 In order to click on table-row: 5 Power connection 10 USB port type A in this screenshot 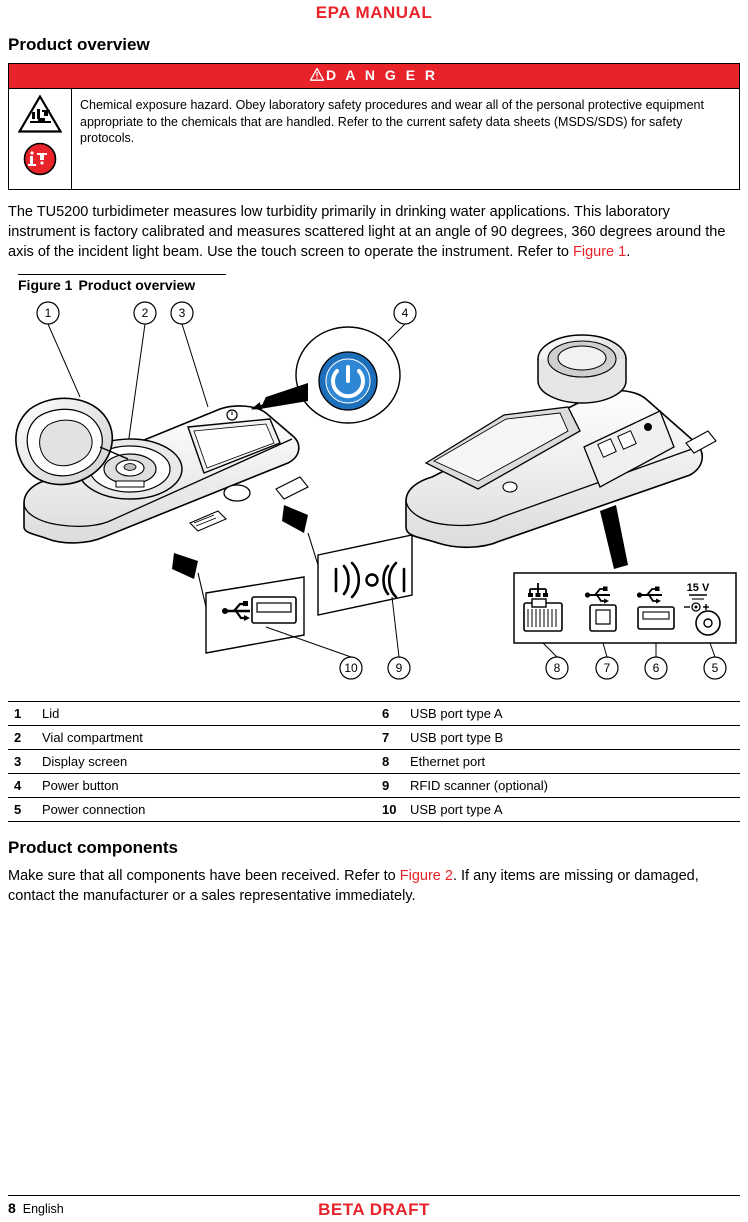, I will do `click(374, 809)`.